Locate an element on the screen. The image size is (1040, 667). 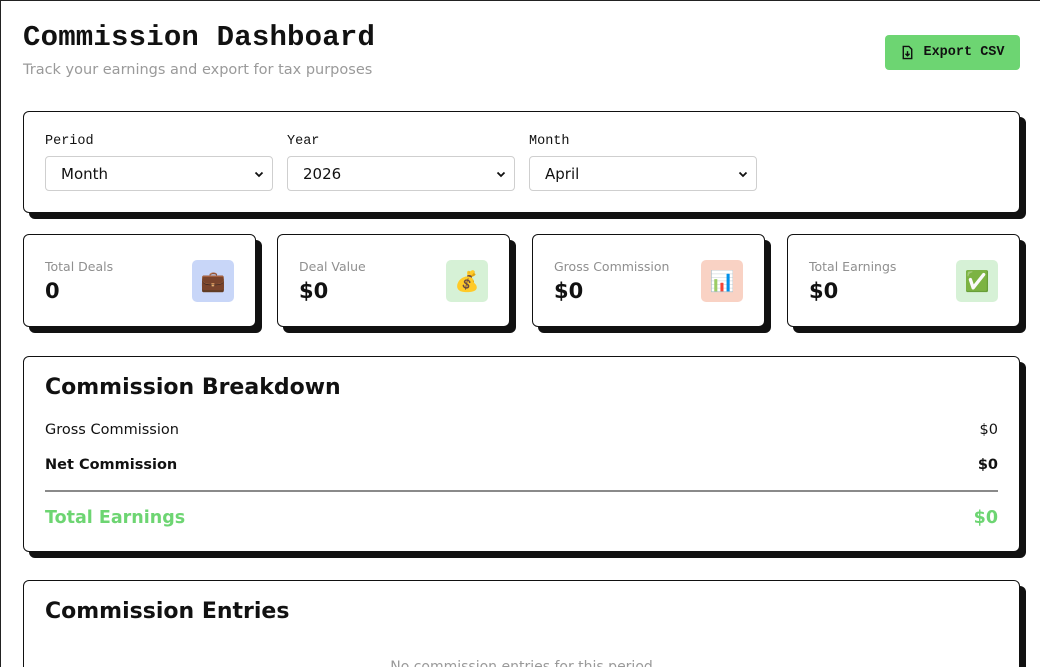
total-earnings-value: $0 is located at coordinates (985, 518).